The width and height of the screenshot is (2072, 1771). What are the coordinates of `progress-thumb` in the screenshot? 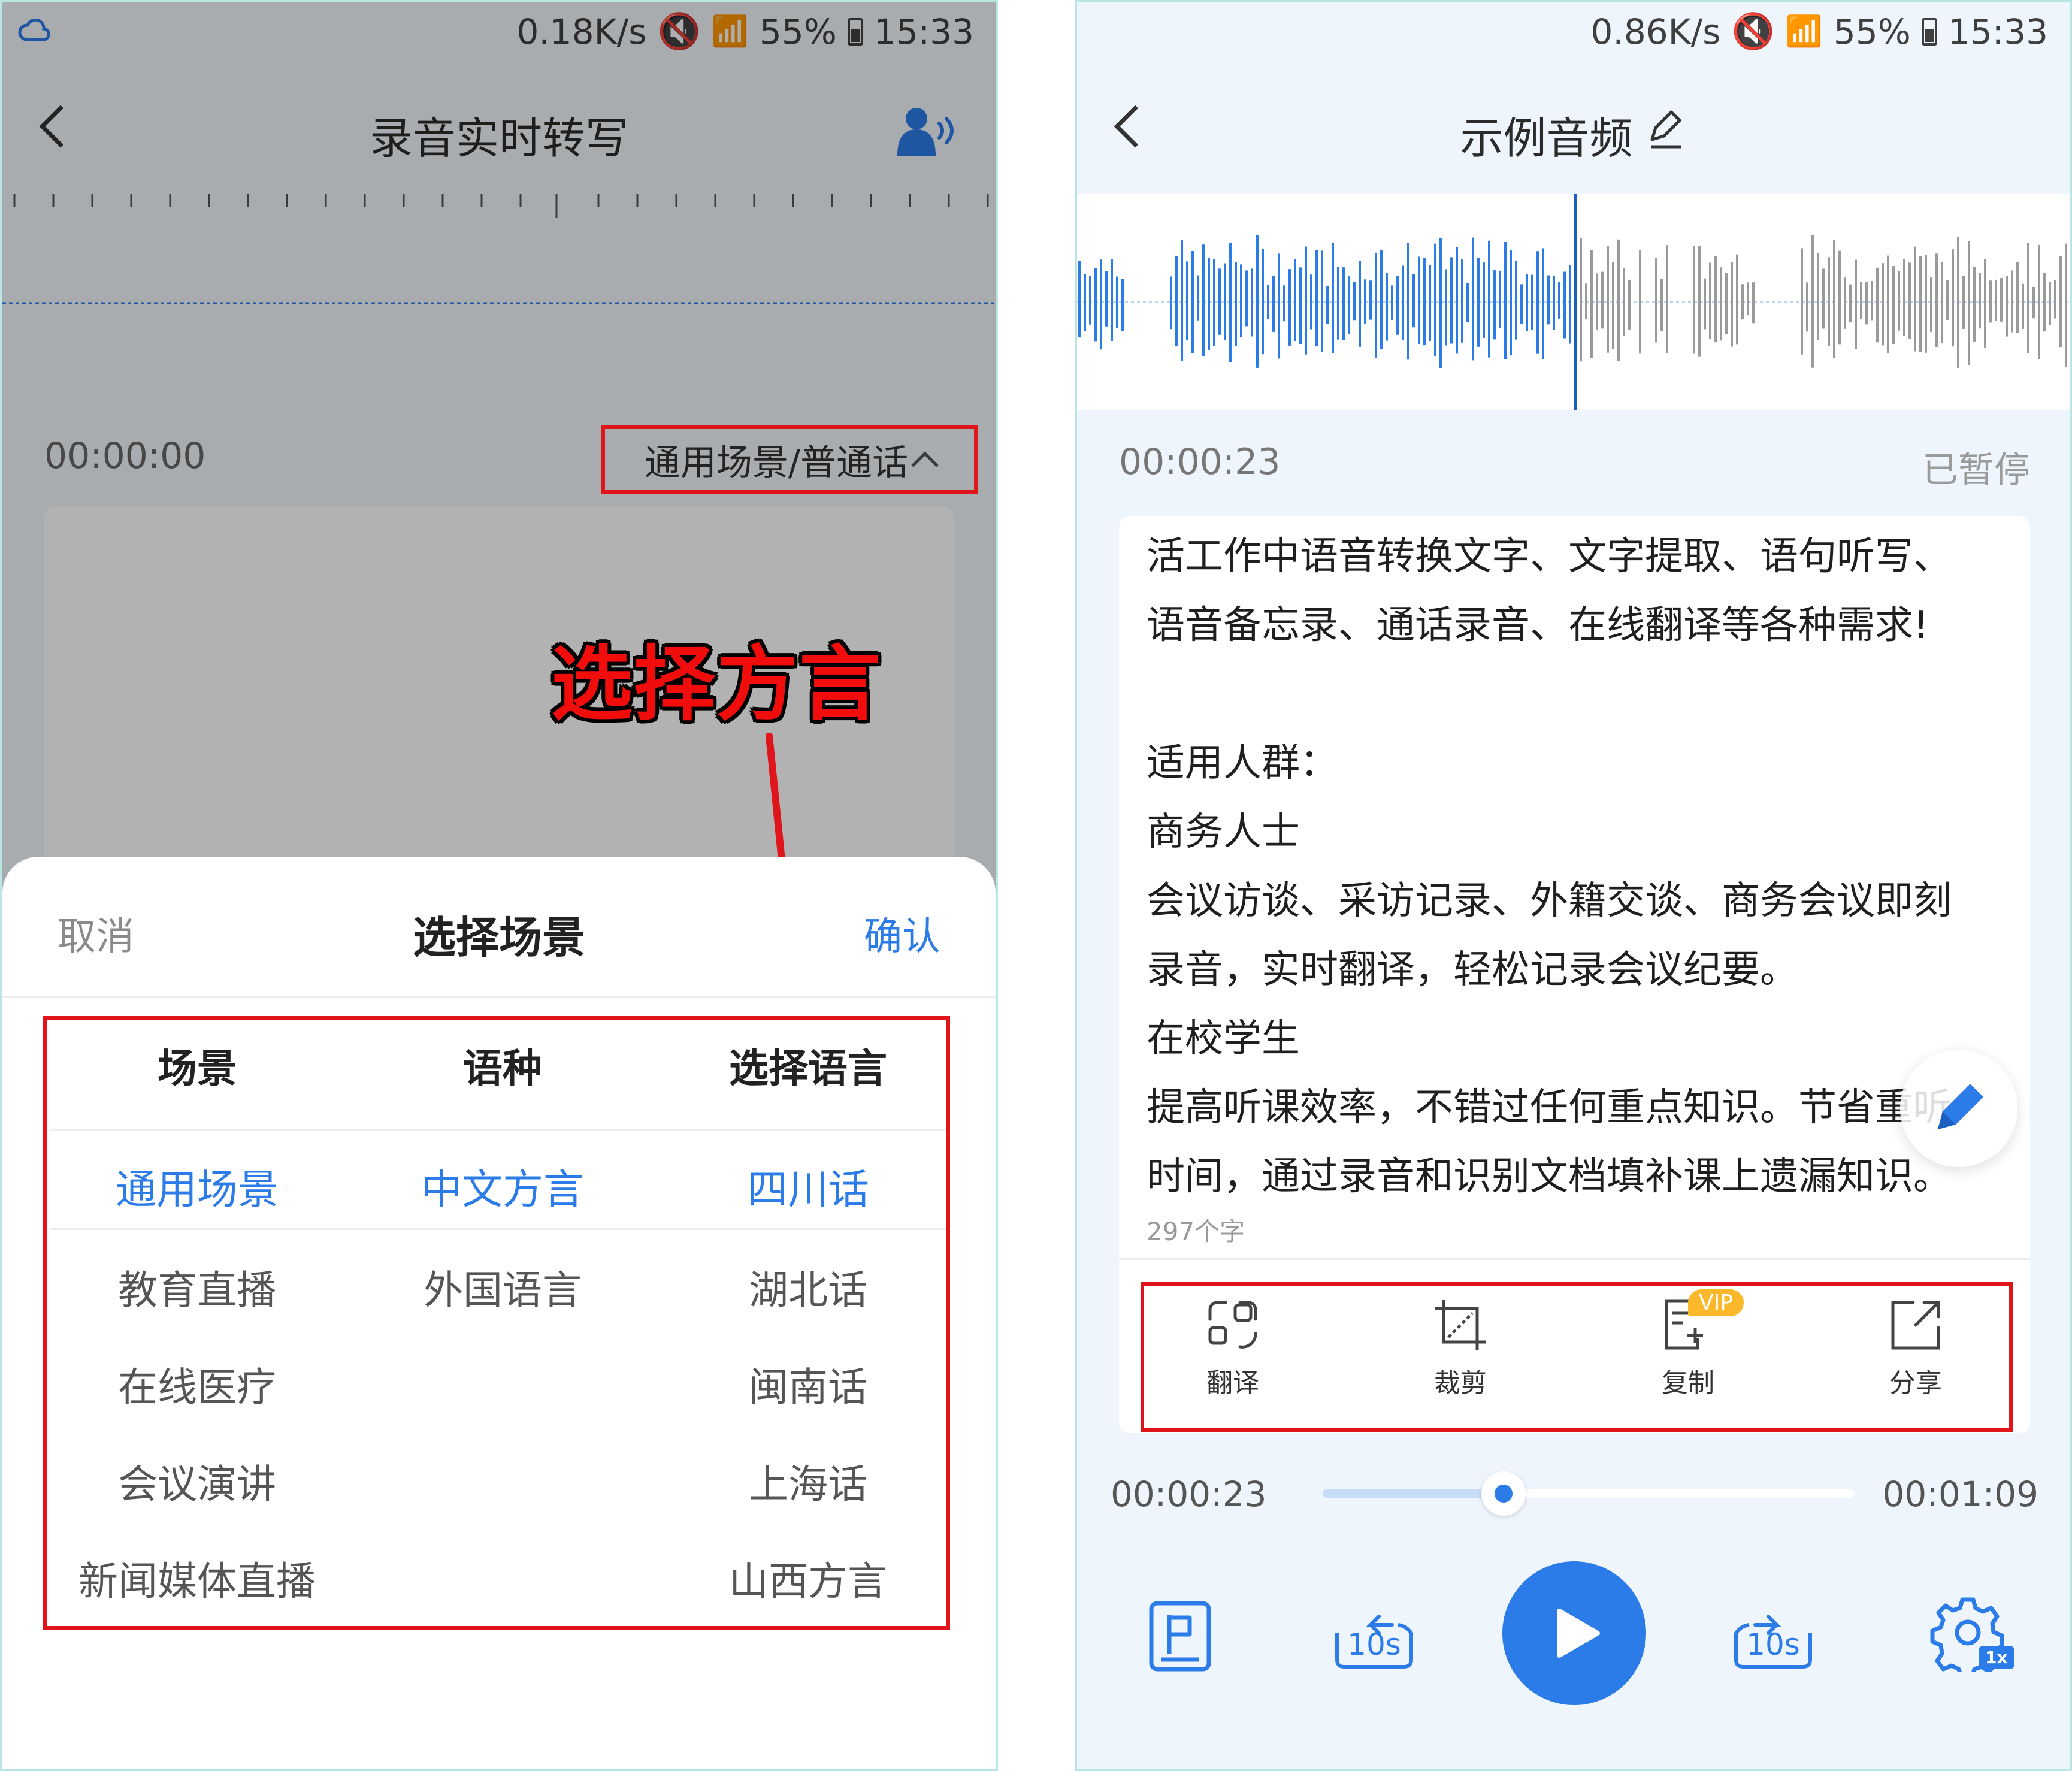 It's located at (1503, 1493).